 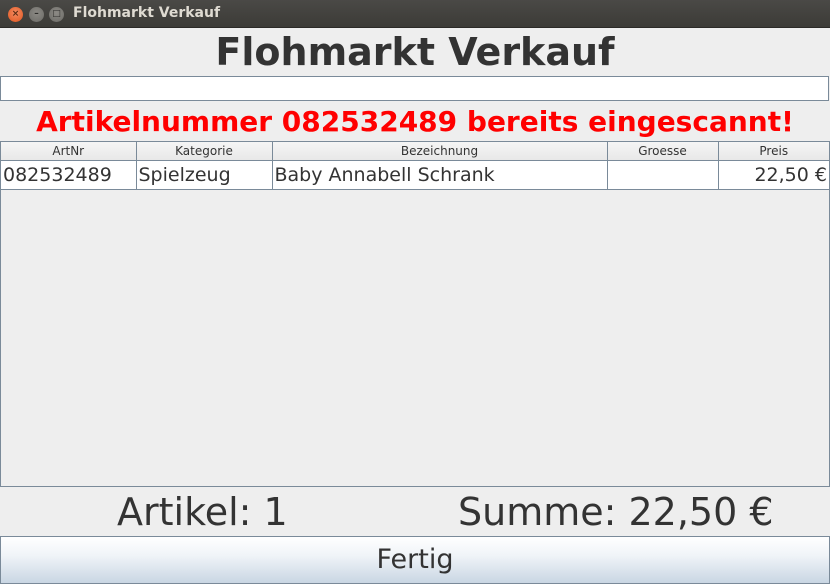 What do you see at coordinates (15, 14) in the screenshot?
I see `close-icon: ×` at bounding box center [15, 14].